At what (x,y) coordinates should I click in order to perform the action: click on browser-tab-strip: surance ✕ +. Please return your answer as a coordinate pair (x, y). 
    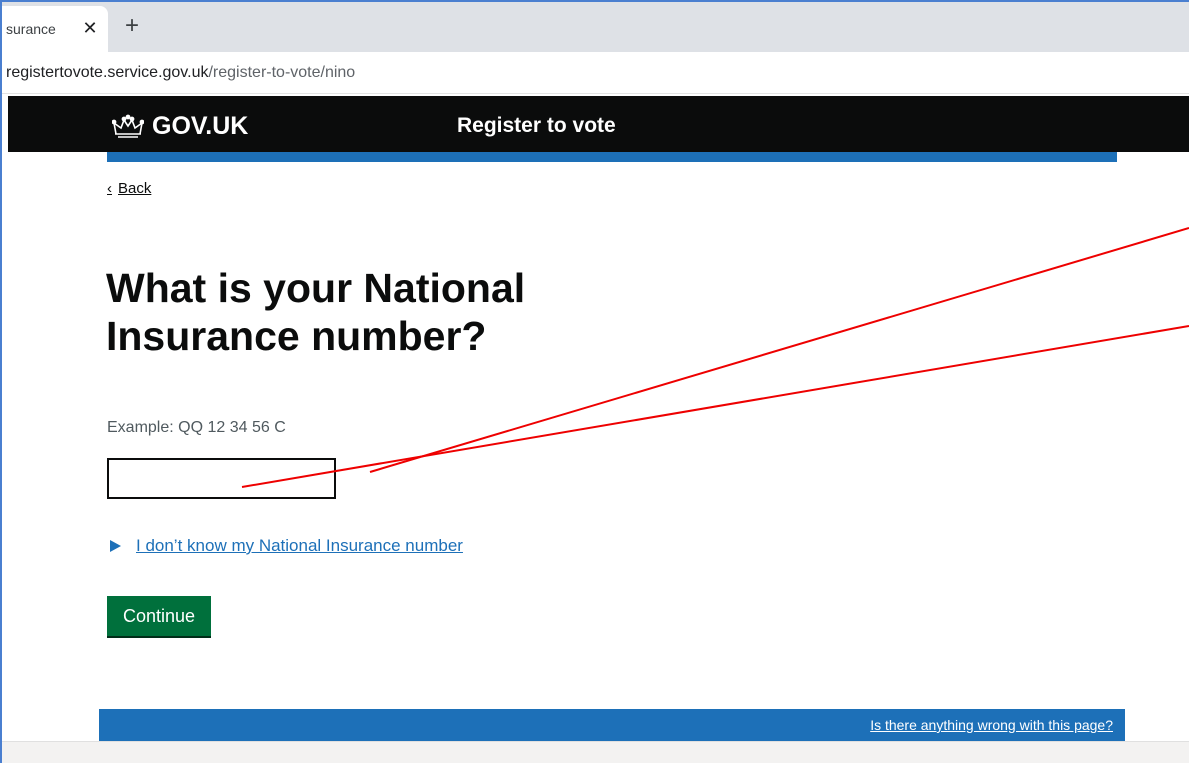
    Looking at the image, I should click on (594, 26).